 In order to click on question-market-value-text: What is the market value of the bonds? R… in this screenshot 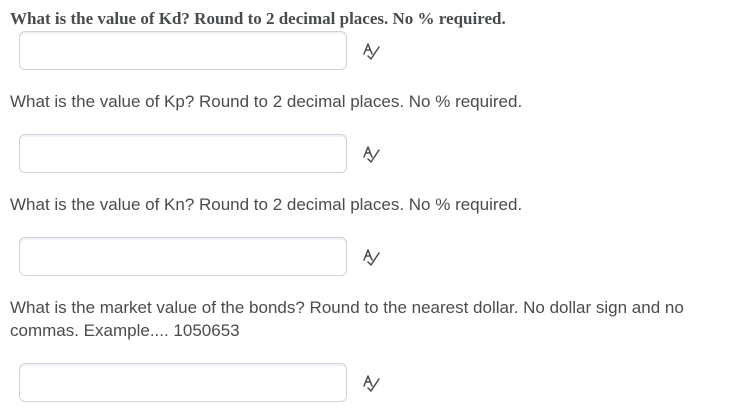, I will do `click(347, 319)`.